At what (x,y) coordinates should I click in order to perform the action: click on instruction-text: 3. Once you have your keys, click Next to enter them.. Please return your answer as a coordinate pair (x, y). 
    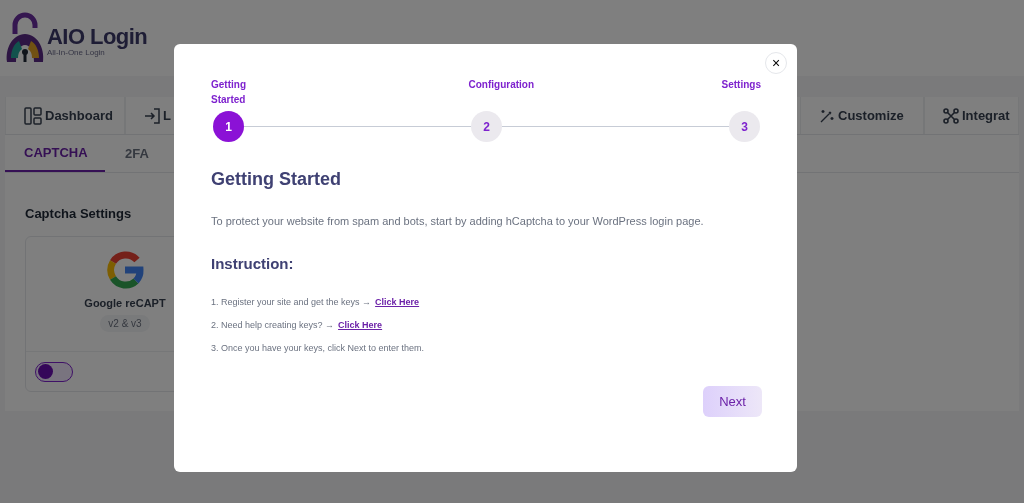
    Looking at the image, I should click on (318, 349).